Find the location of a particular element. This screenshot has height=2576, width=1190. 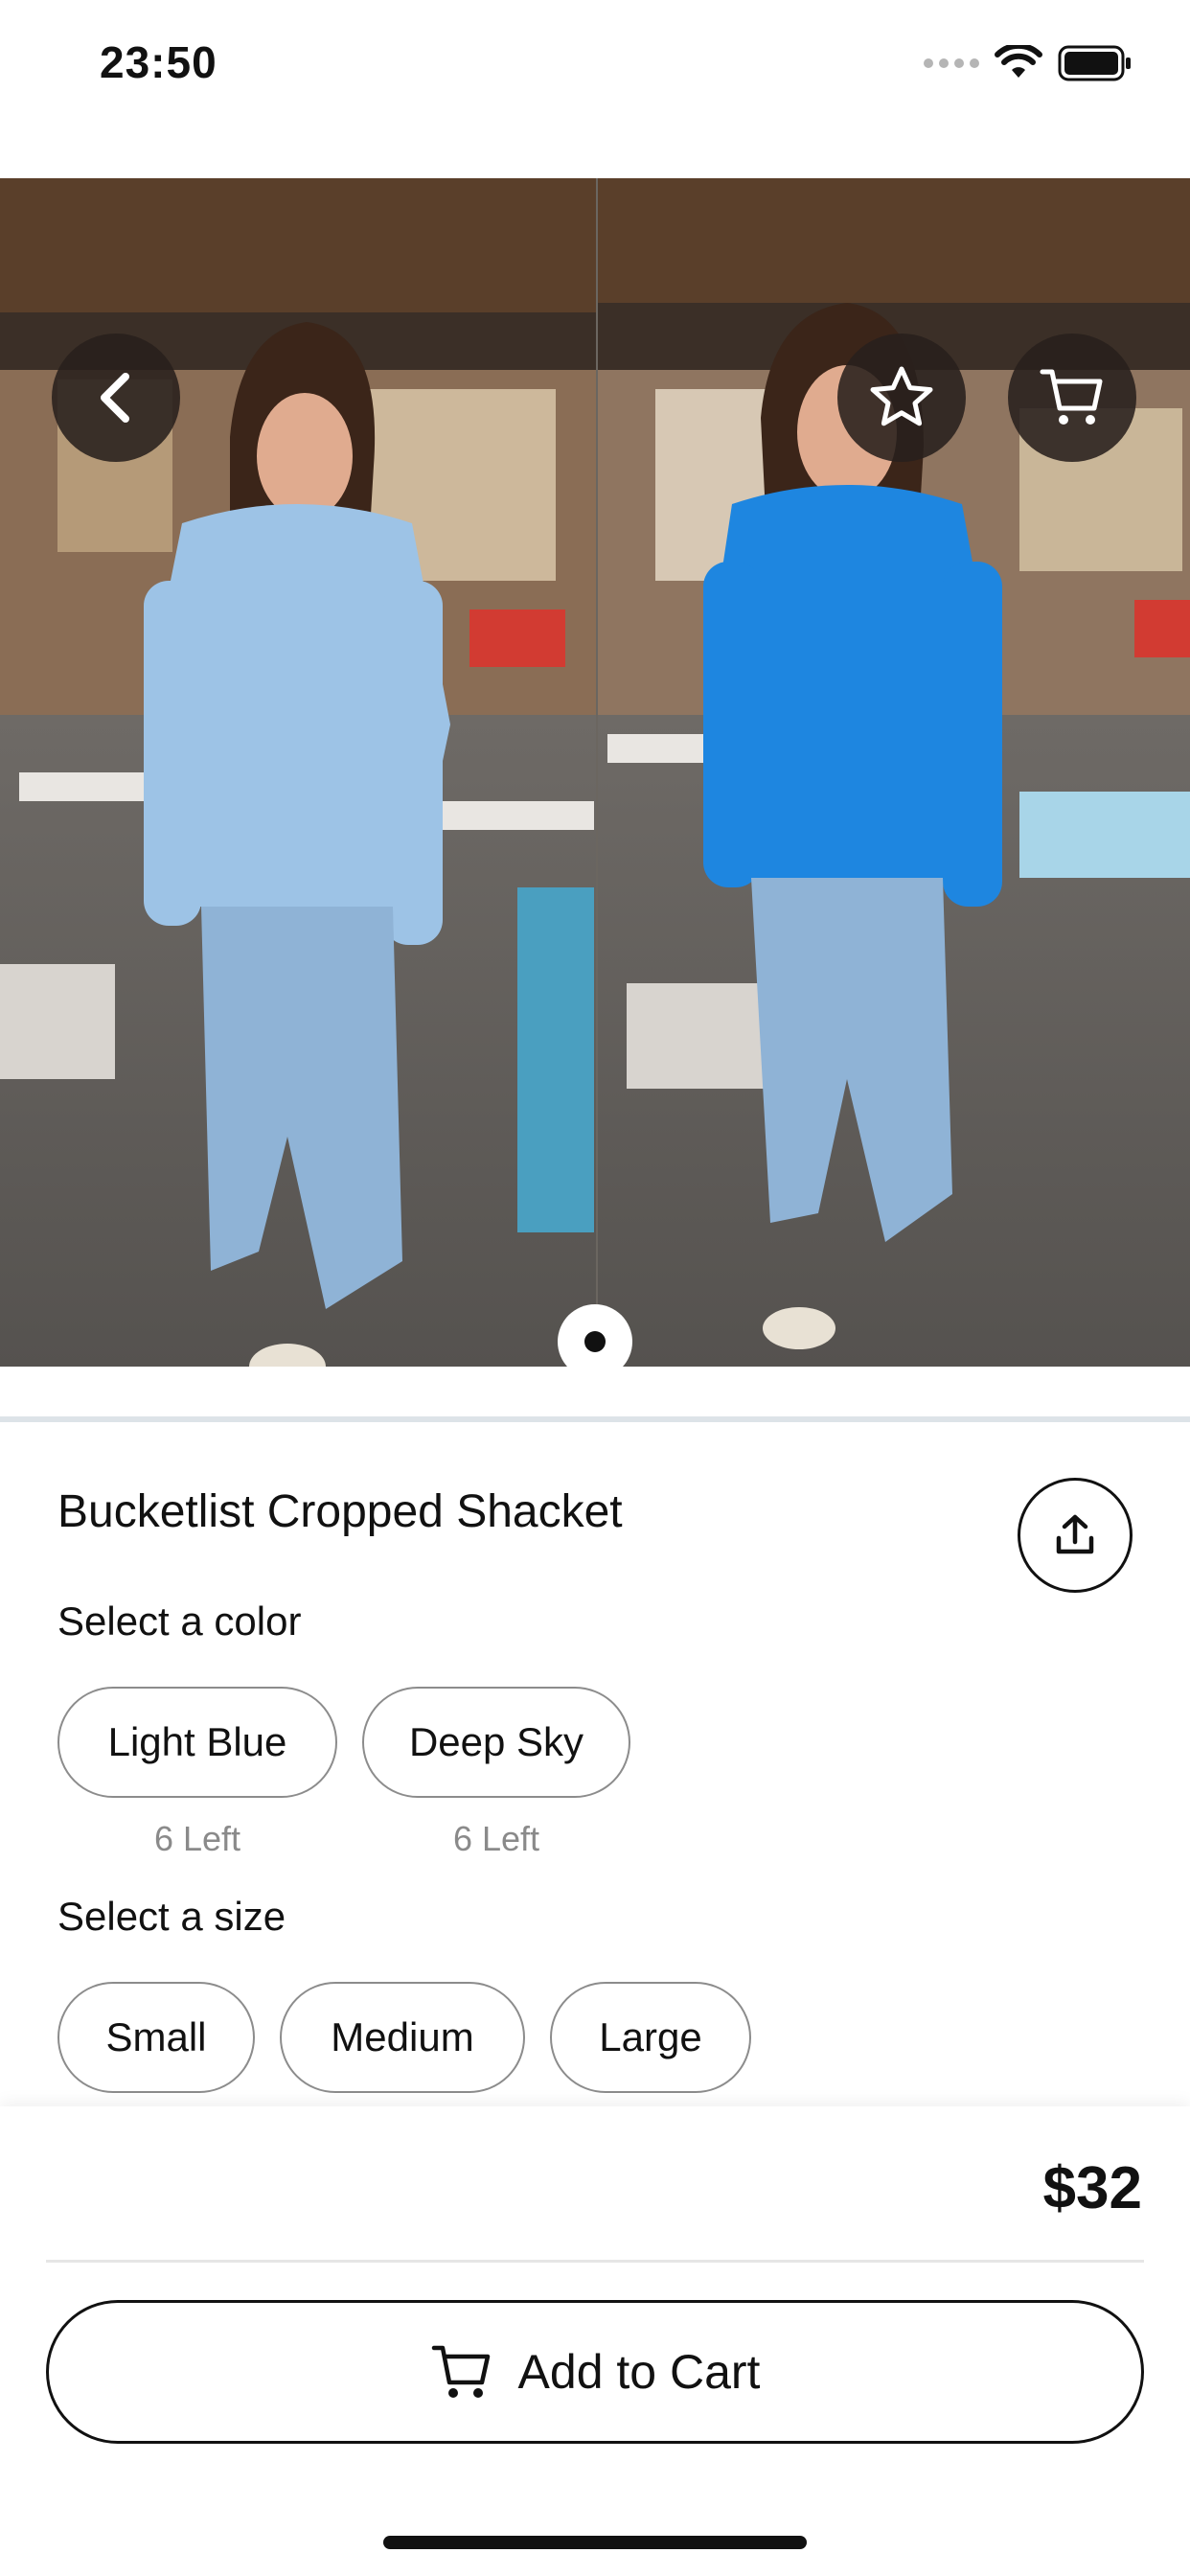

battery-icon is located at coordinates (1095, 63).